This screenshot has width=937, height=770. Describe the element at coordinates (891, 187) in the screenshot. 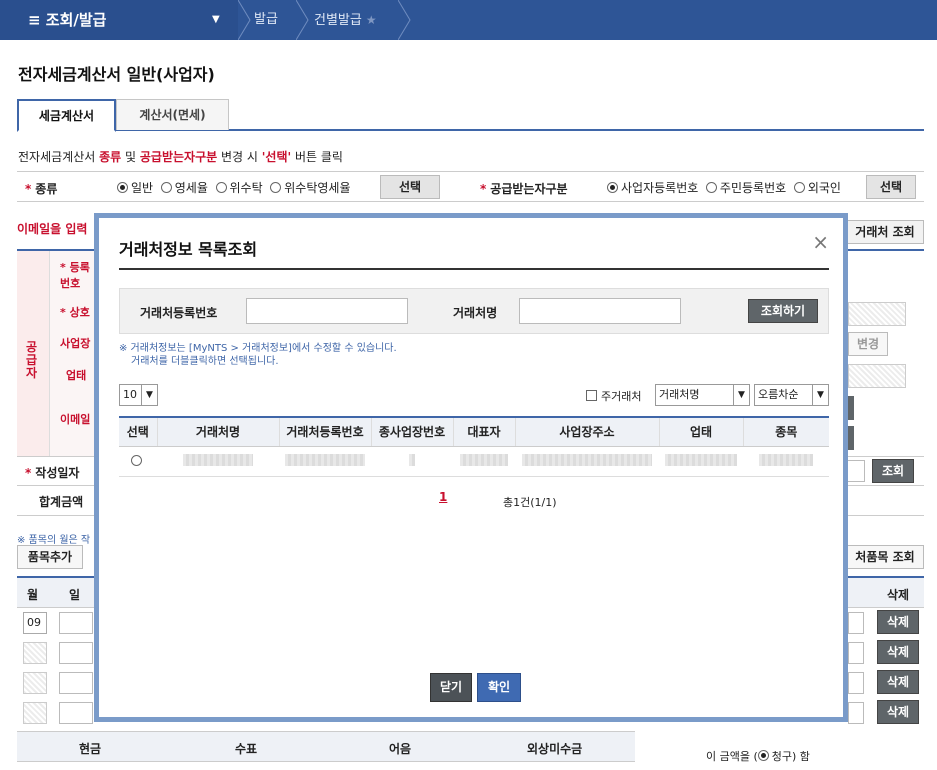

I see `receiver-select-button: 선택` at that location.